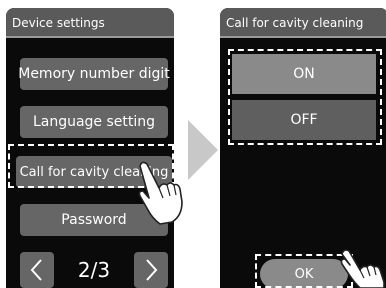 The height and width of the screenshot is (288, 386). What do you see at coordinates (304, 120) in the screenshot?
I see `option-off-button: OFF` at bounding box center [304, 120].